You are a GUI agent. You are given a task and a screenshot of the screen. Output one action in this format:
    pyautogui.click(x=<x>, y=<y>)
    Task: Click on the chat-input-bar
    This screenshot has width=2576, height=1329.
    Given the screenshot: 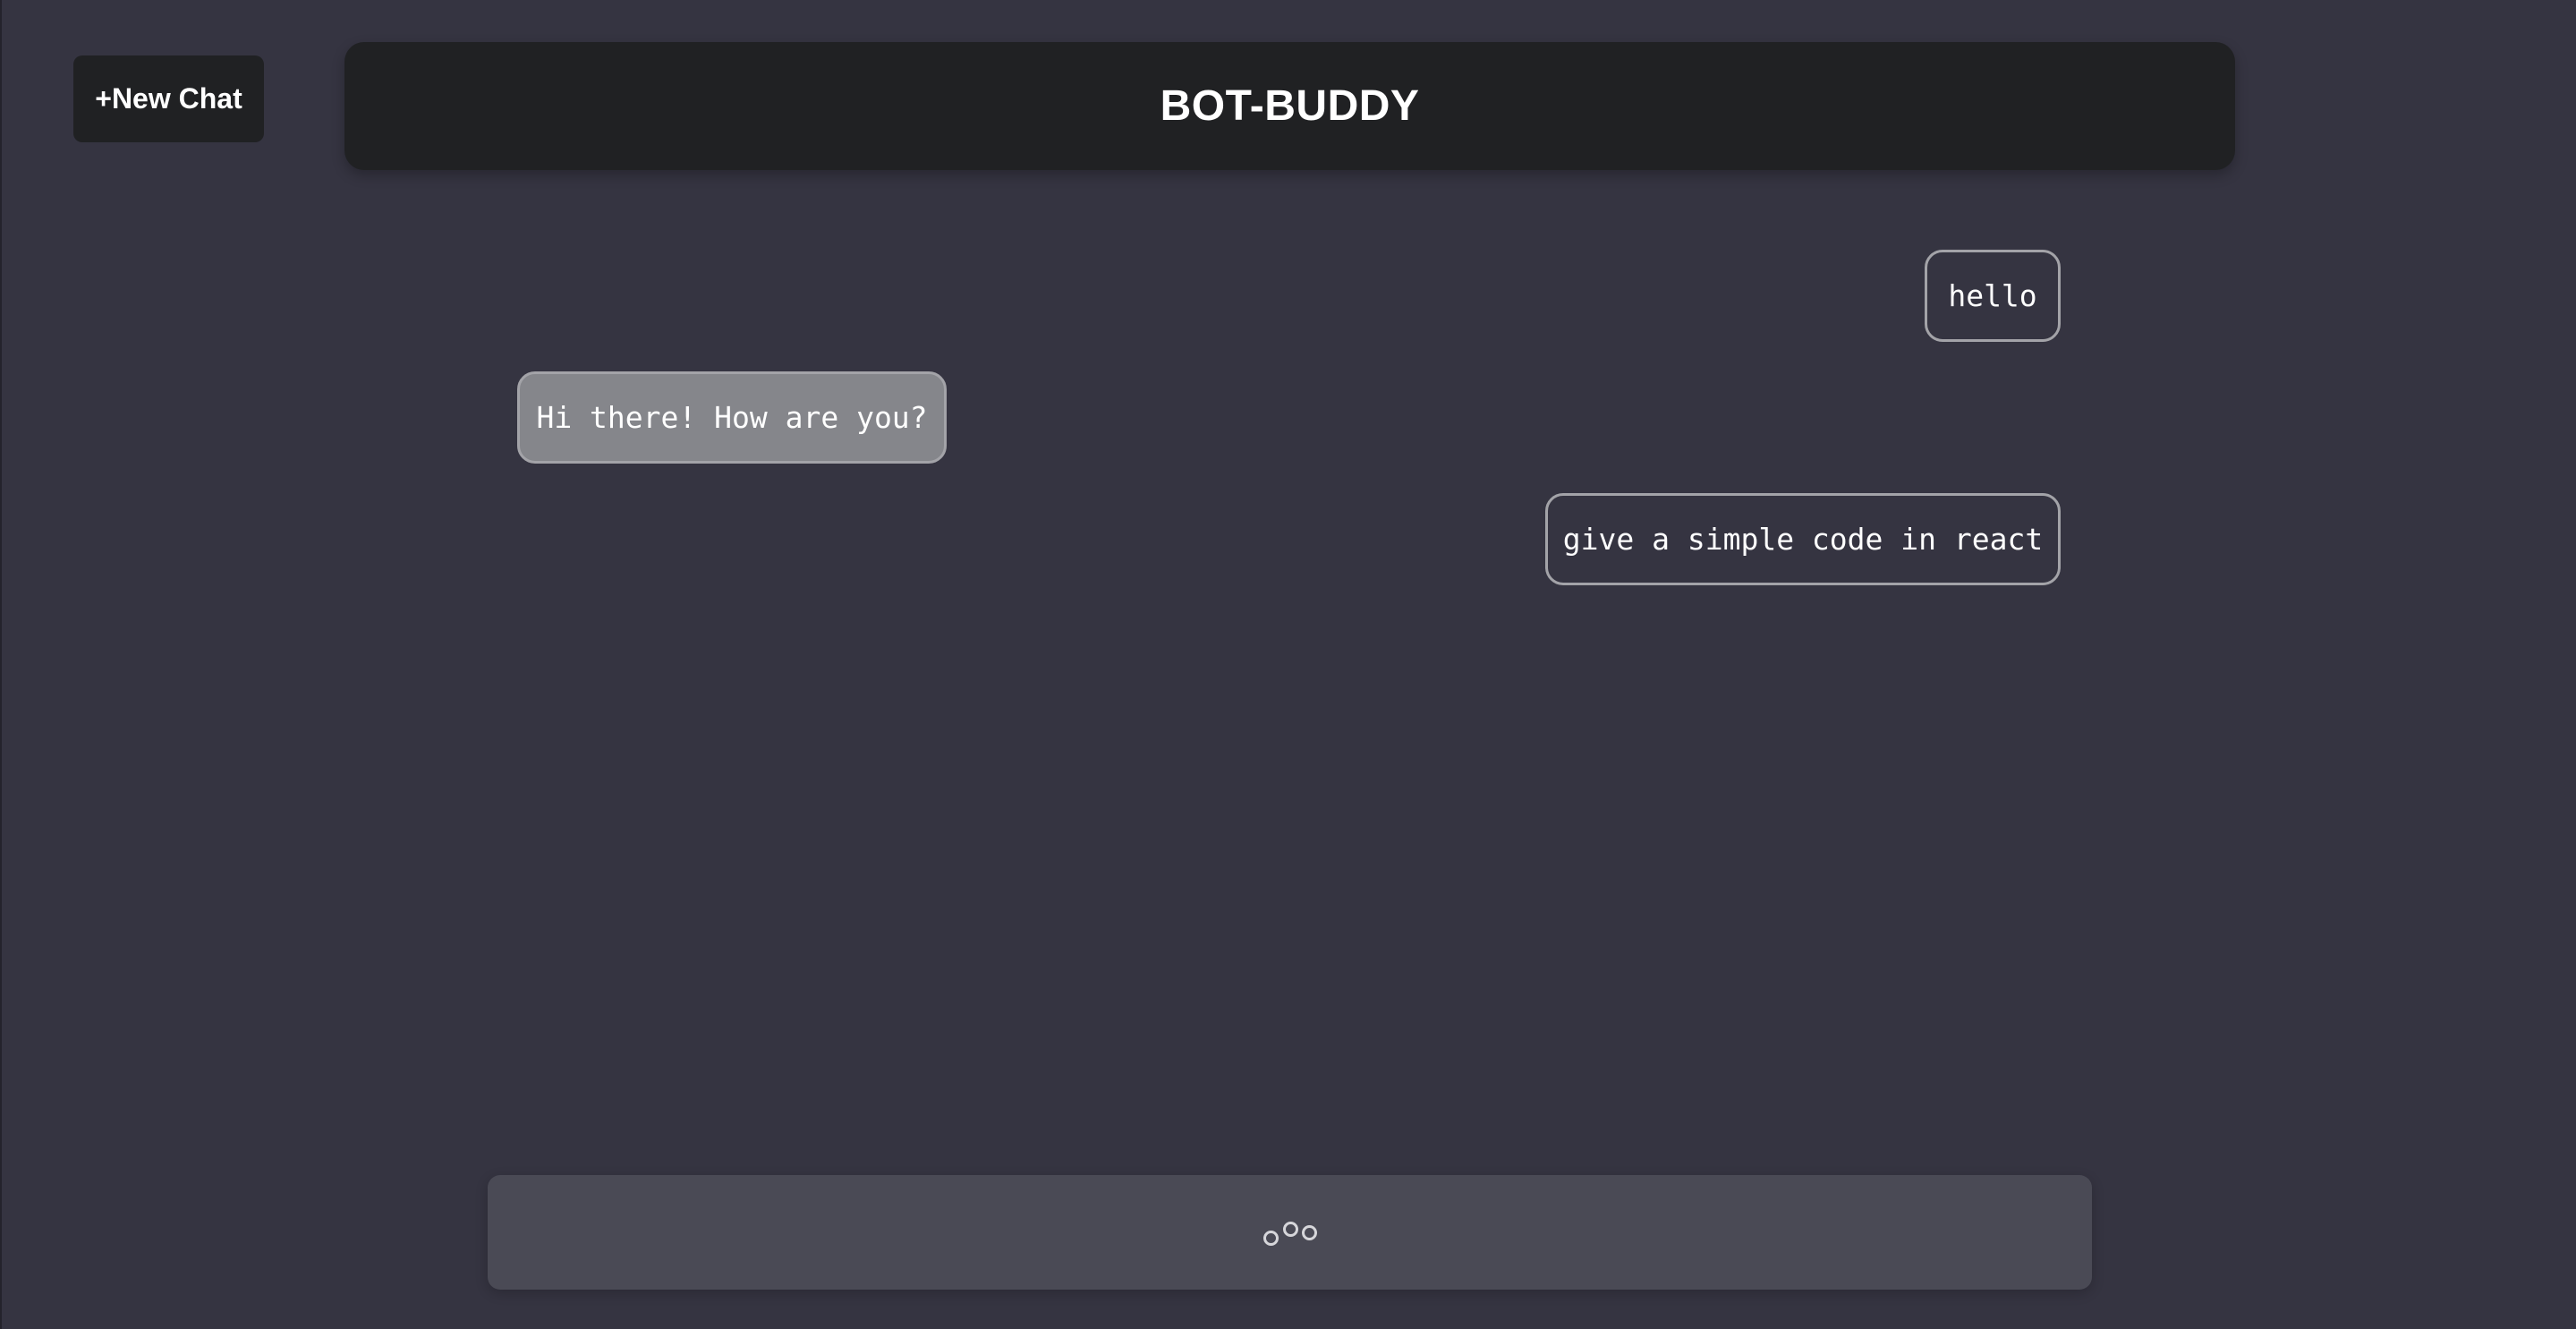 What is the action you would take?
    pyautogui.click(x=1290, y=1232)
    